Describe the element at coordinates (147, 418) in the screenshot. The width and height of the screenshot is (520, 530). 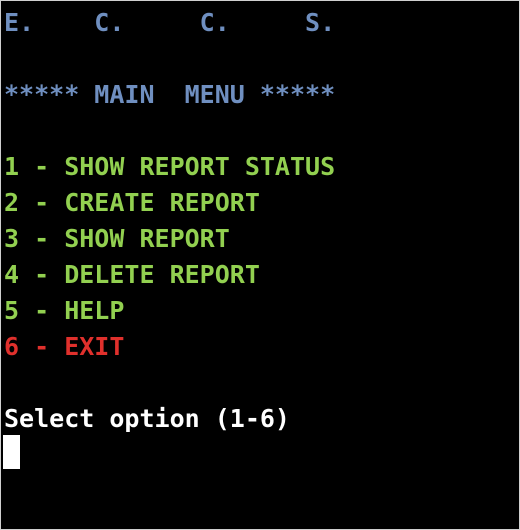
I see `select-option-prompt: Select option (1-6)` at that location.